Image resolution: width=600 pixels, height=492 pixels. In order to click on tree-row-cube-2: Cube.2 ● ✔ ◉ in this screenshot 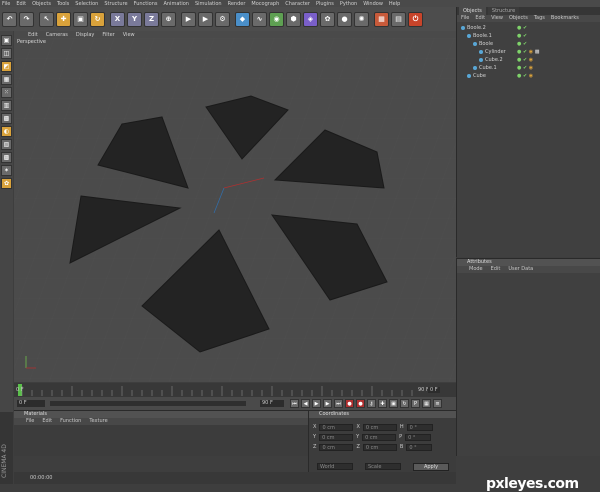, I will do `click(528, 60)`.